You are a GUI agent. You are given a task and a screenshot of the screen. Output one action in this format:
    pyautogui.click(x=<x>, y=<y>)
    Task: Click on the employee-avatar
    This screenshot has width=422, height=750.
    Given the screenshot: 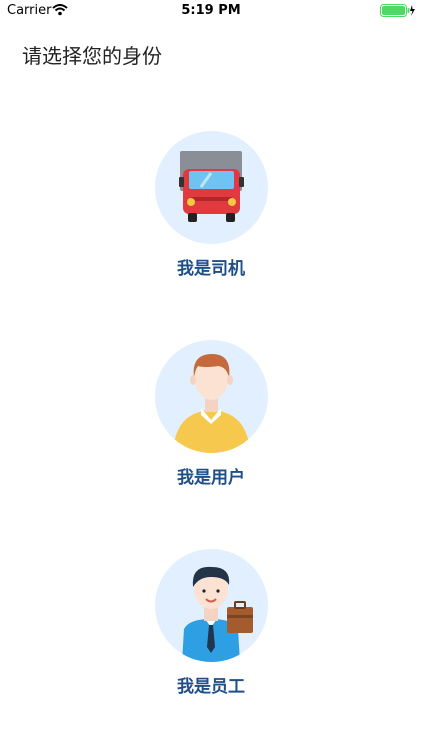 What is the action you would take?
    pyautogui.click(x=211, y=605)
    